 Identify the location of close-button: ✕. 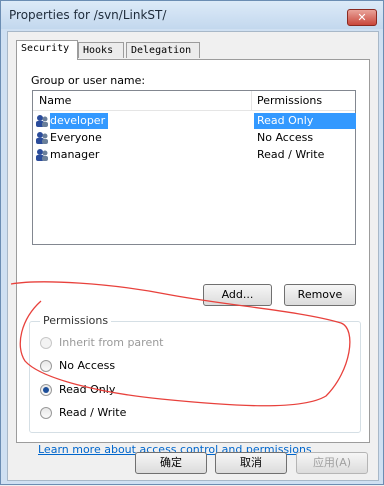
(362, 17).